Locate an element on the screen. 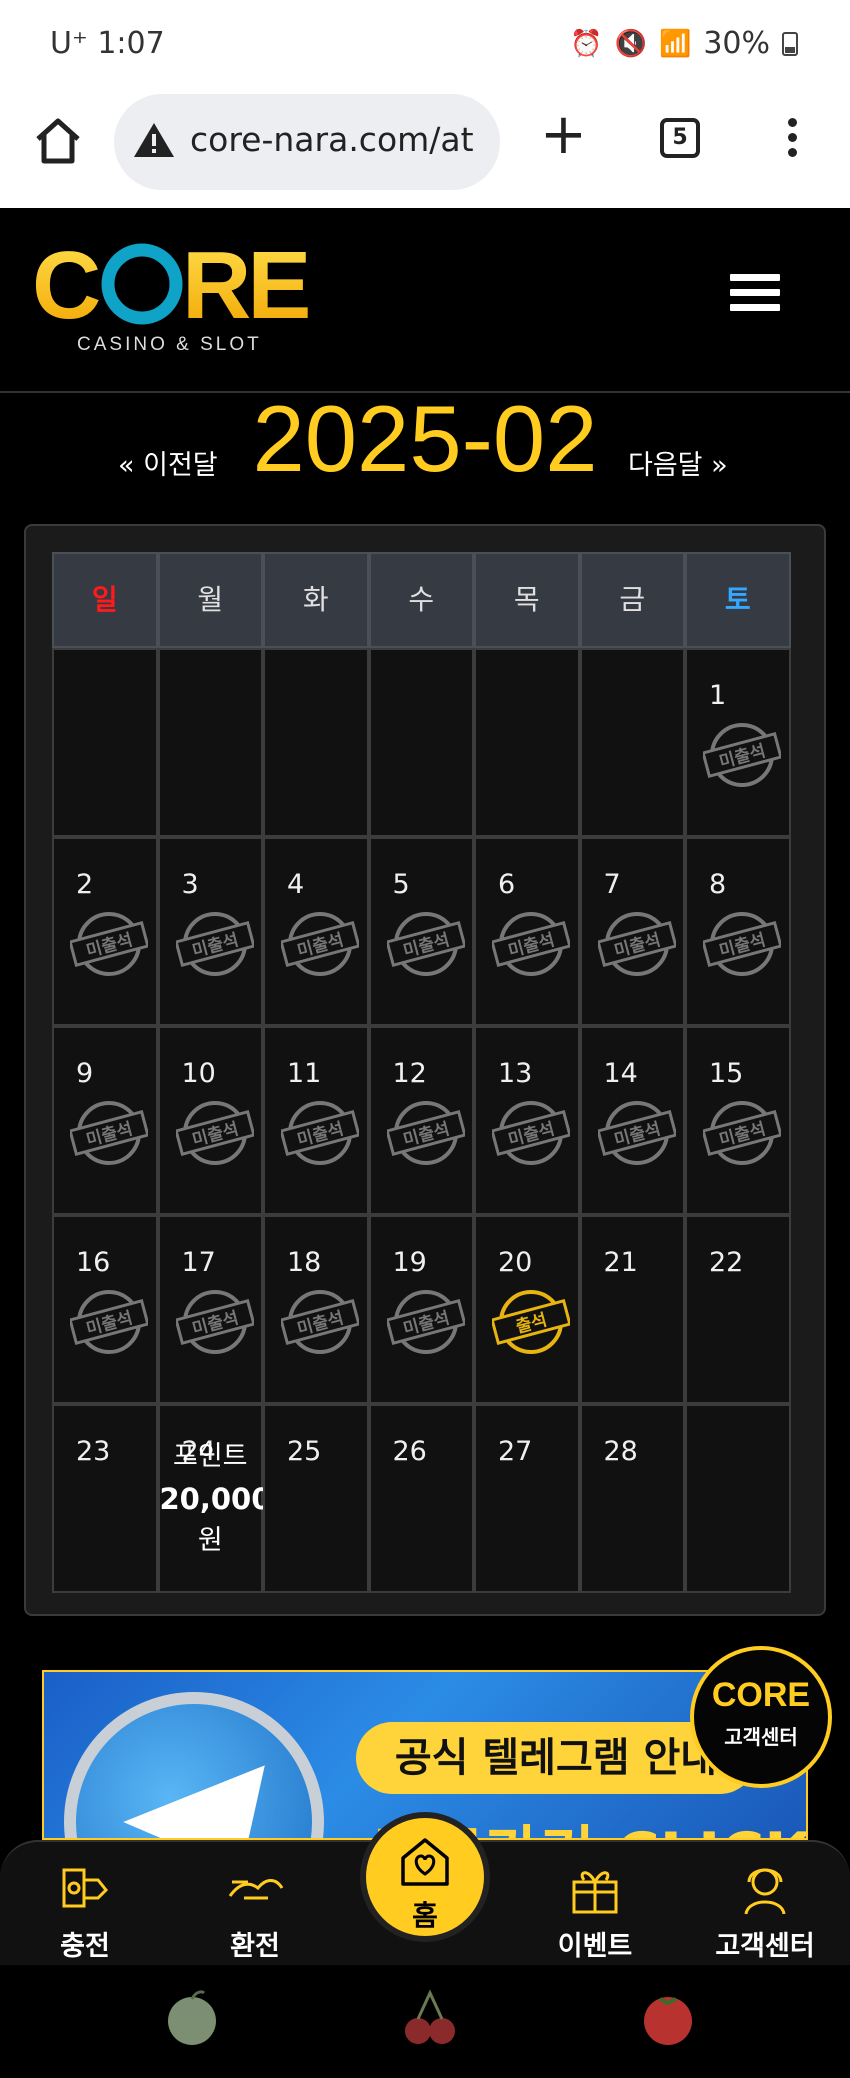 The width and height of the screenshot is (850, 2078). calendar-day-cell: 4 미출석 is located at coordinates (316, 931).